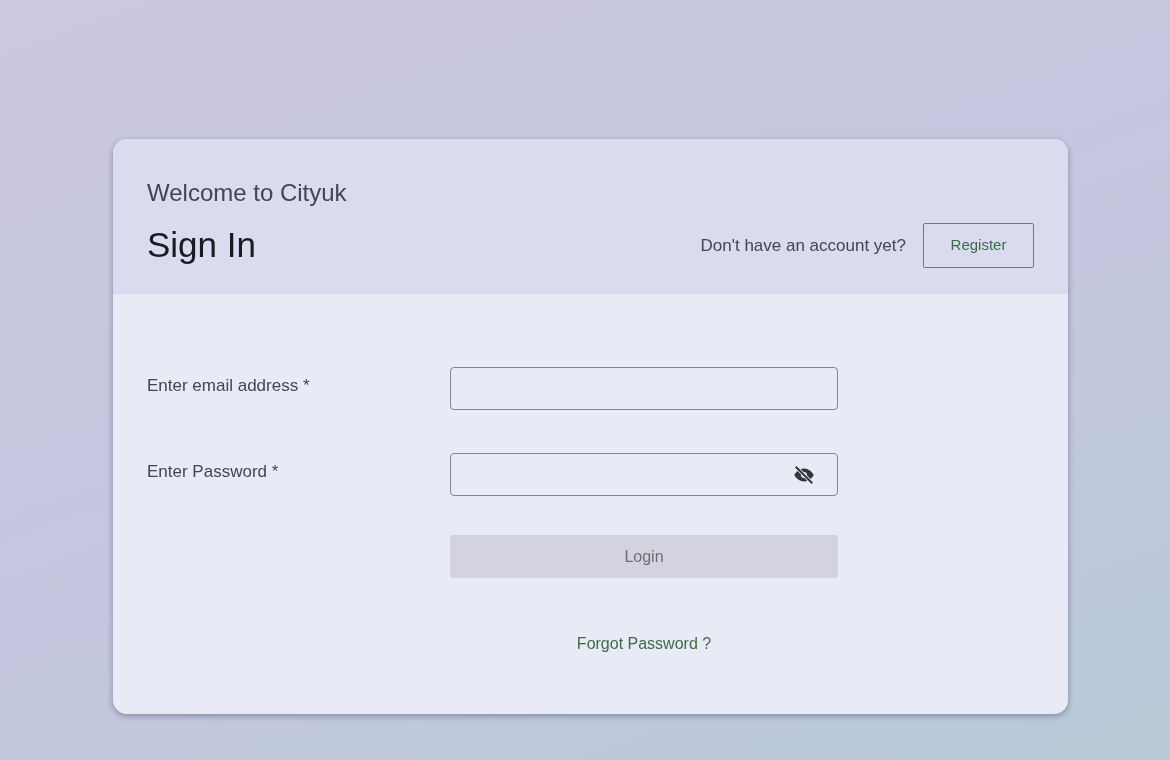  Describe the element at coordinates (229, 386) in the screenshot. I see `field-label: Enter email address *` at that location.